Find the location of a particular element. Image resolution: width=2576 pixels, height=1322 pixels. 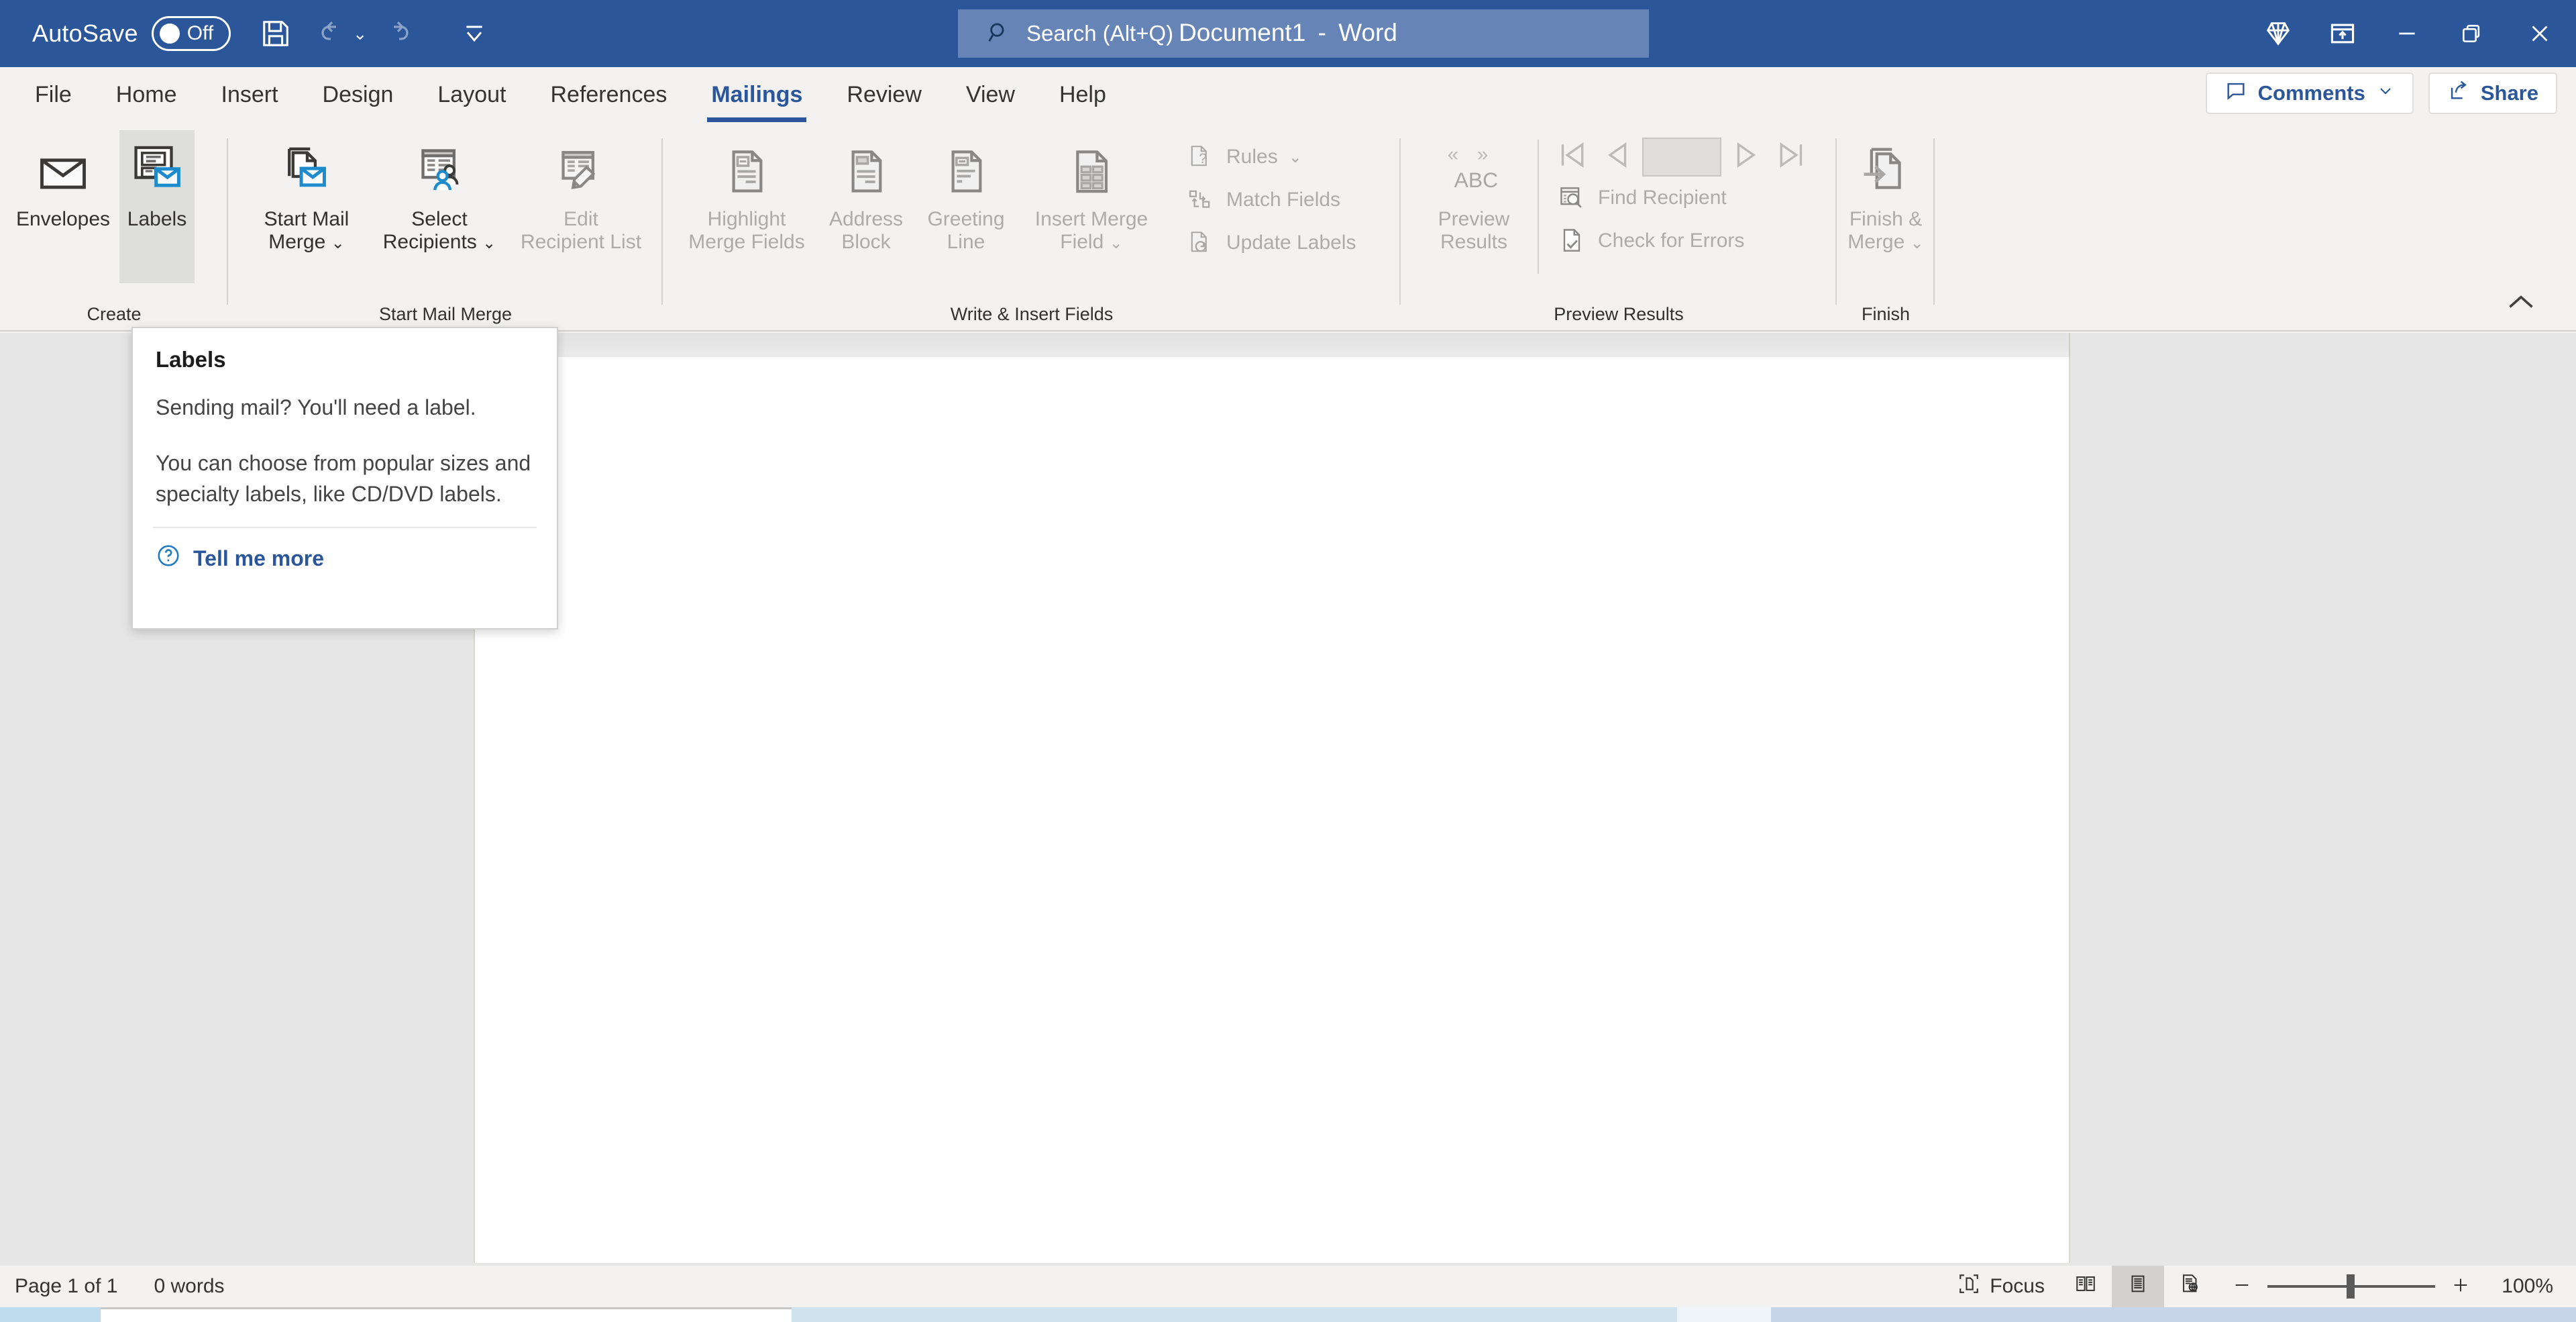

close-icon is located at coordinates (2540, 33).